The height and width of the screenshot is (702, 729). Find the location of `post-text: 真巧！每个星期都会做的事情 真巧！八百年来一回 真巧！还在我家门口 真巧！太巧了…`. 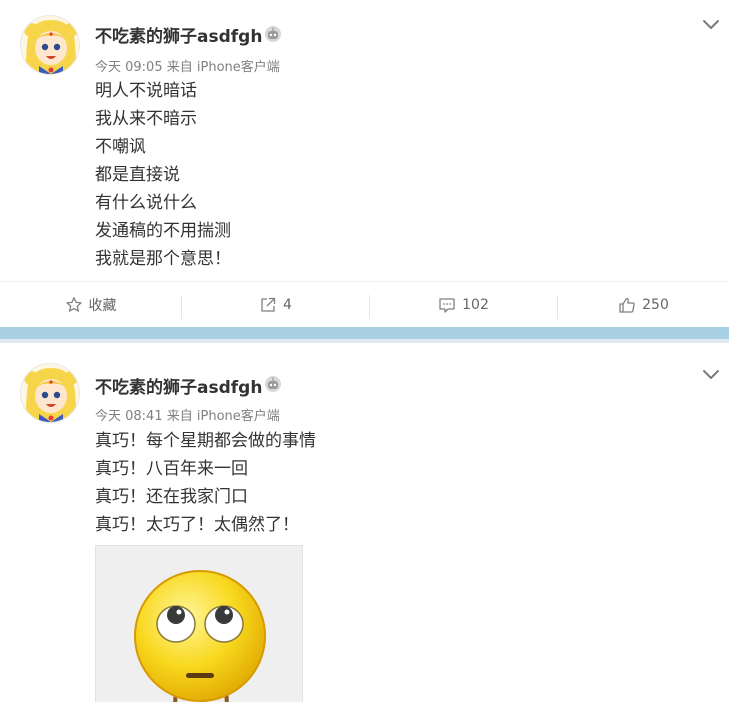

post-text: 真巧！每个星期都会做的事情 真巧！八百年来一回 真巧！还在我家门口 真巧！太巧了… is located at coordinates (205, 483).